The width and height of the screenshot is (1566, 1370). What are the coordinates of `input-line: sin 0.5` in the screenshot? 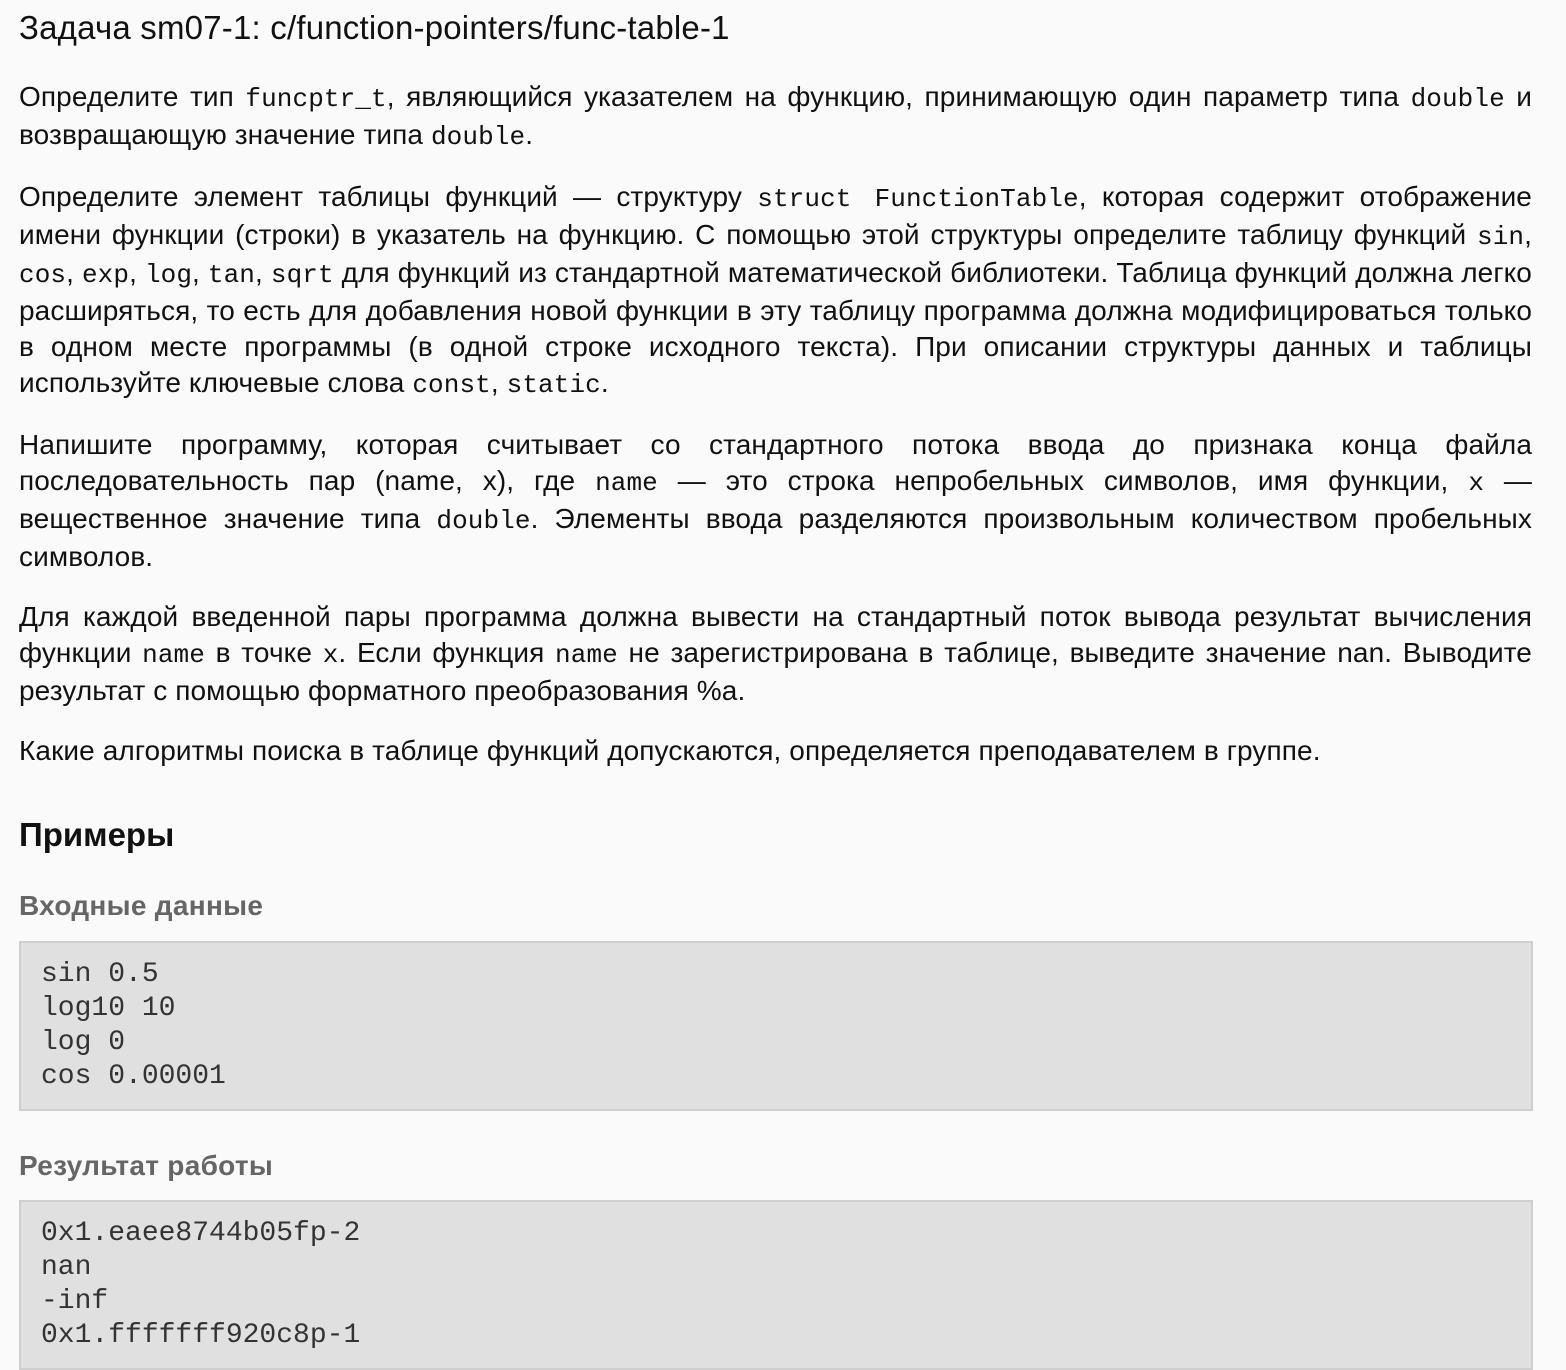 It's located at (100, 974).